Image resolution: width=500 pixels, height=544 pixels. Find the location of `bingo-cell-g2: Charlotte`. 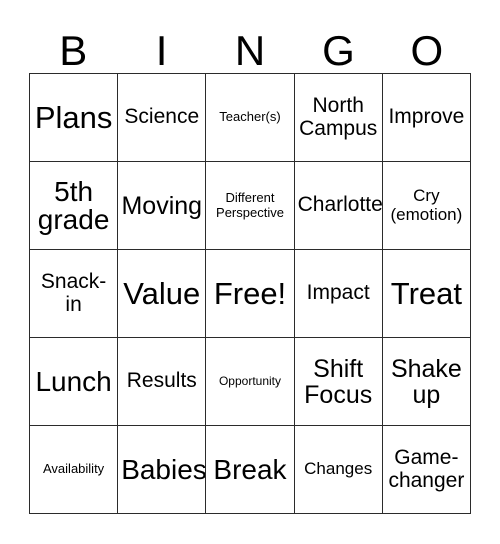

bingo-cell-g2: Charlotte is located at coordinates (338, 206).